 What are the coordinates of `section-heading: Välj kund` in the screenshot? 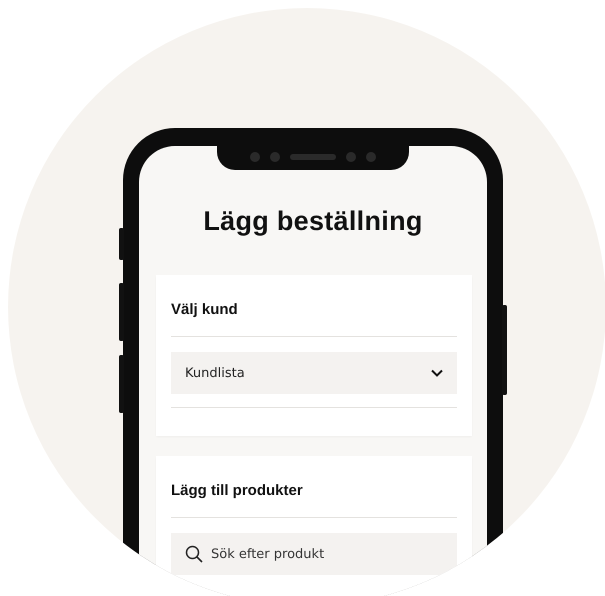 It's located at (205, 310).